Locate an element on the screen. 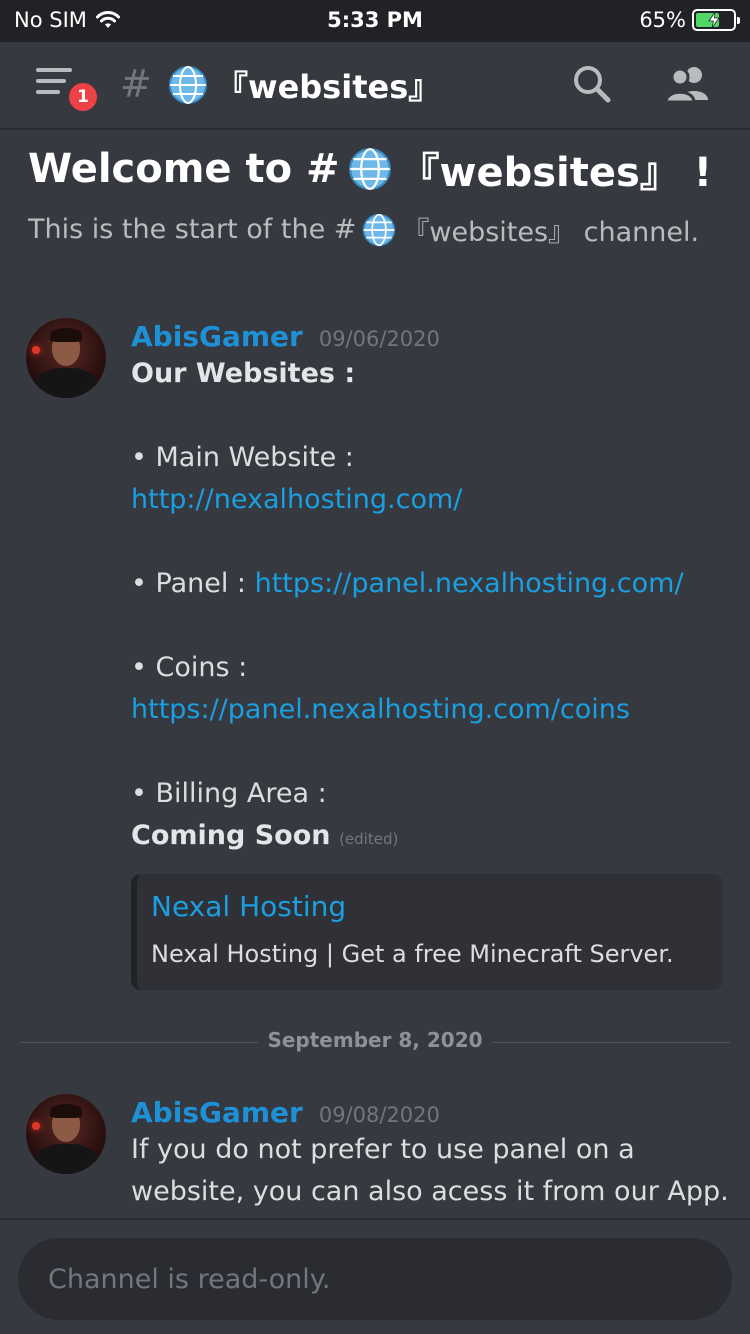 The height and width of the screenshot is (1334, 750). message-heading: Our Websites : is located at coordinates (243, 373).